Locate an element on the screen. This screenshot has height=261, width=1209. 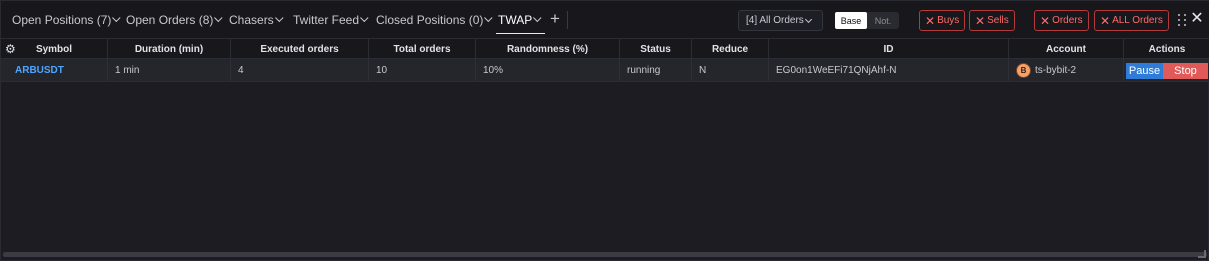
cell-symbol: ARBUSDT is located at coordinates (54, 70).